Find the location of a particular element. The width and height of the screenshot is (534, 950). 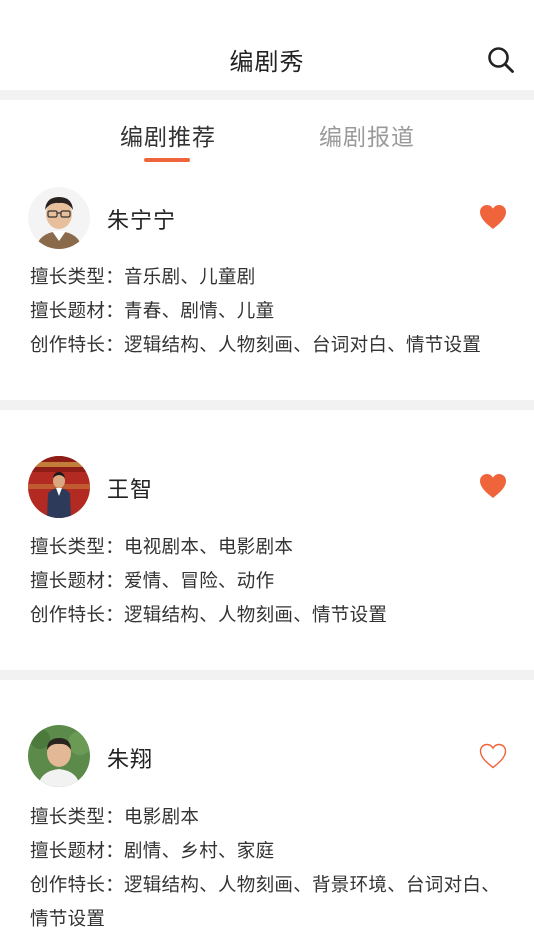

search-icon is located at coordinates (501, 60).